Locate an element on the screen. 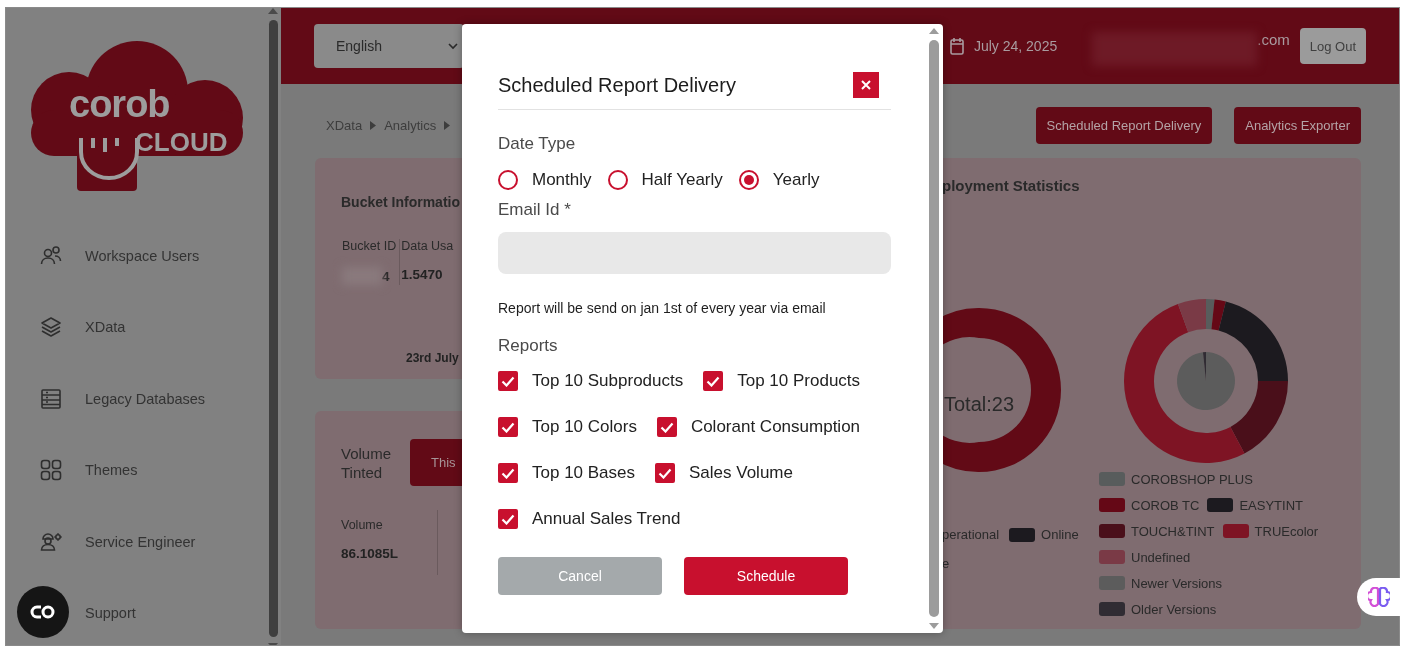  schedule-button: Schedule is located at coordinates (766, 576).